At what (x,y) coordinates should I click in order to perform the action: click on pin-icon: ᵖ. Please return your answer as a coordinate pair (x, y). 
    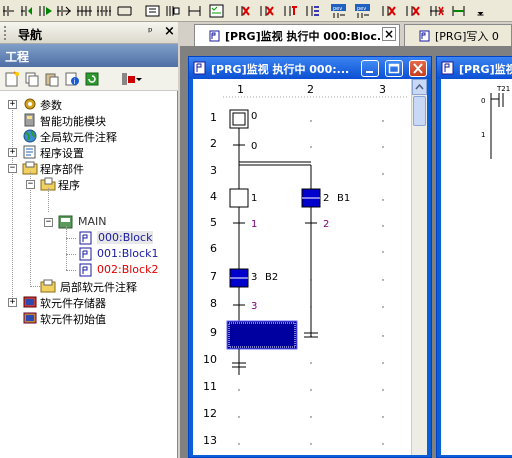
    Looking at the image, I should click on (150, 31).